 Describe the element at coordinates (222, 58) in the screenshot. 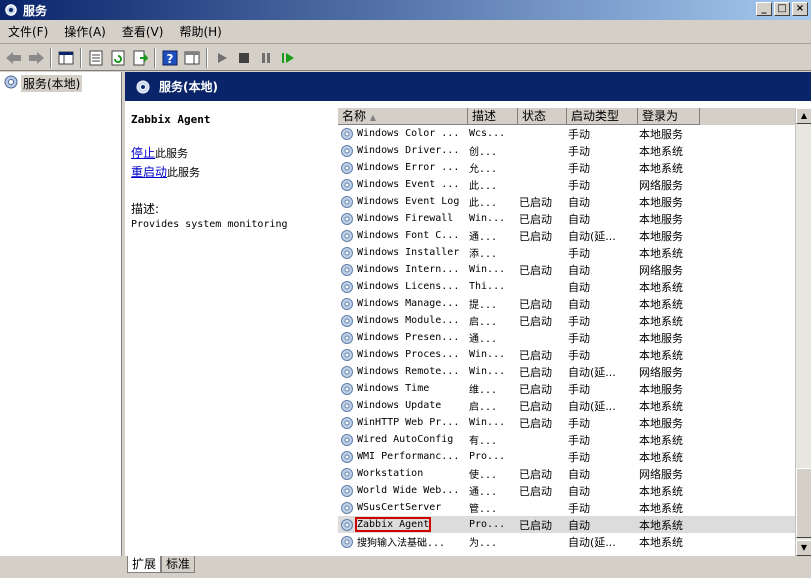

I see `start-service-icon` at that location.